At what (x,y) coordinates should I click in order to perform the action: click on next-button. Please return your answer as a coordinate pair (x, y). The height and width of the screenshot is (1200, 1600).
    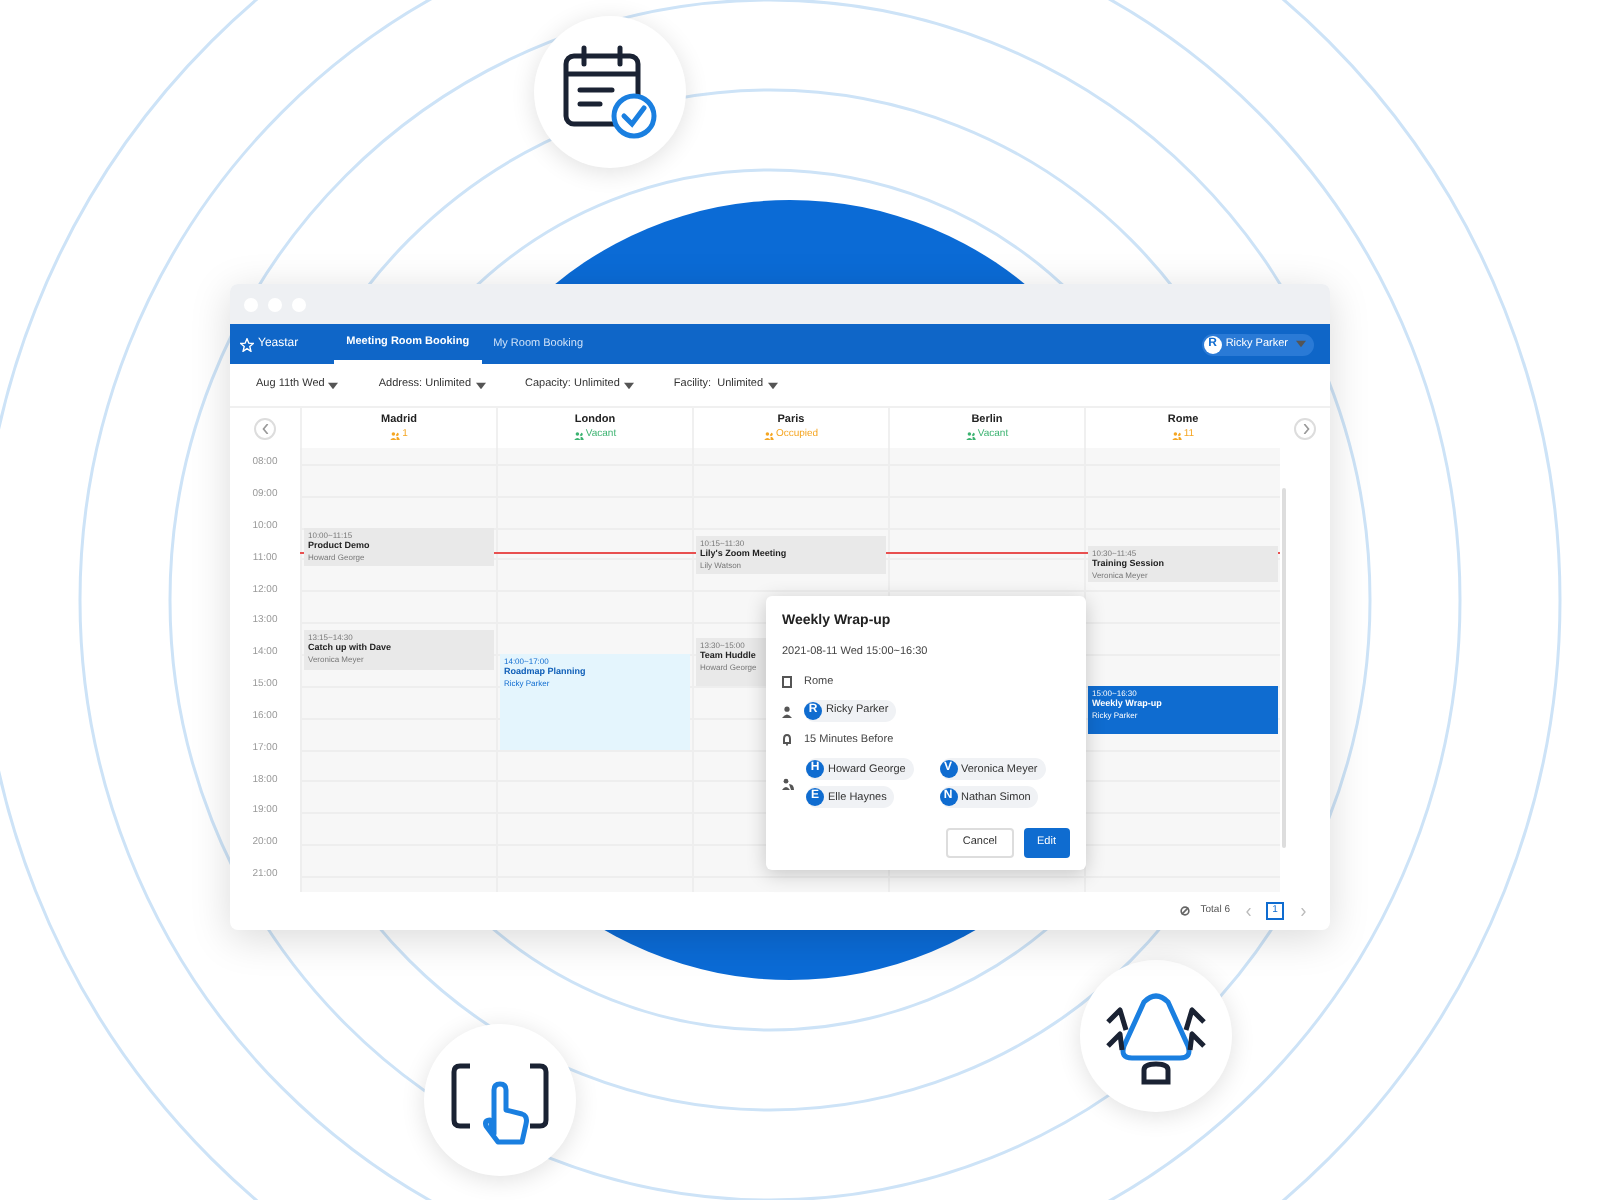
    Looking at the image, I should click on (1305, 428).